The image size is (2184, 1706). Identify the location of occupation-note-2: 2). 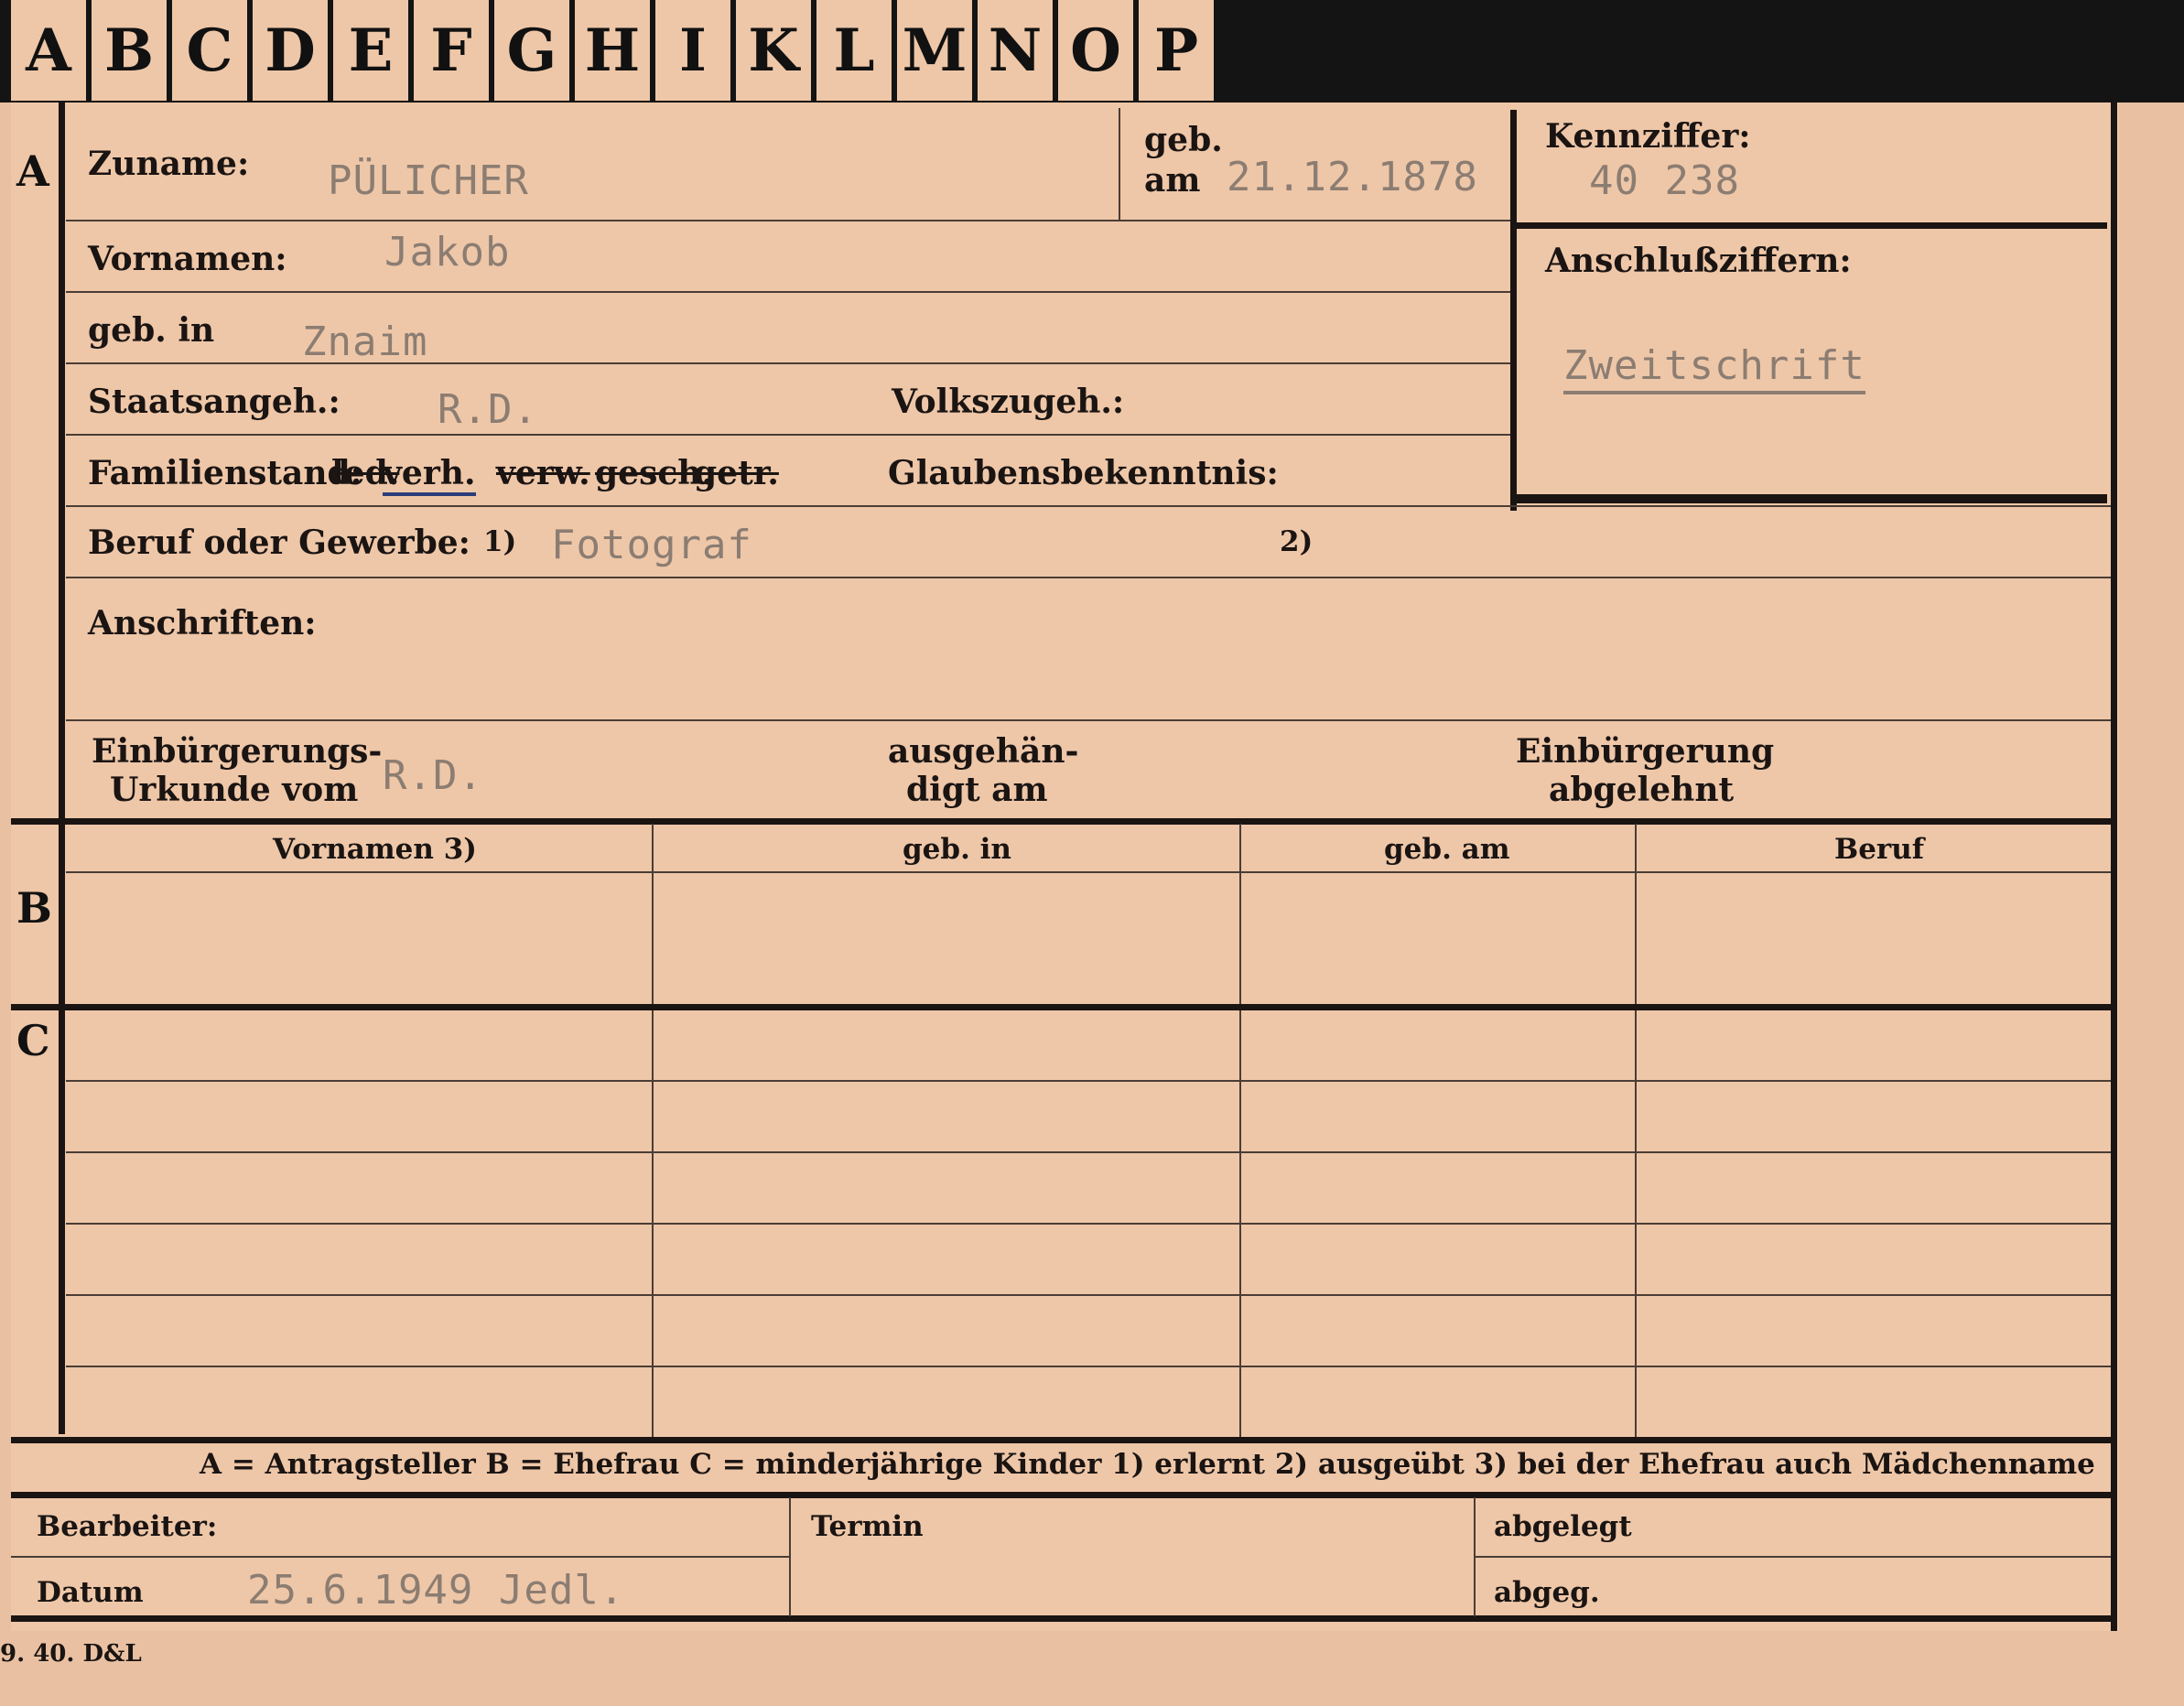
(1297, 541).